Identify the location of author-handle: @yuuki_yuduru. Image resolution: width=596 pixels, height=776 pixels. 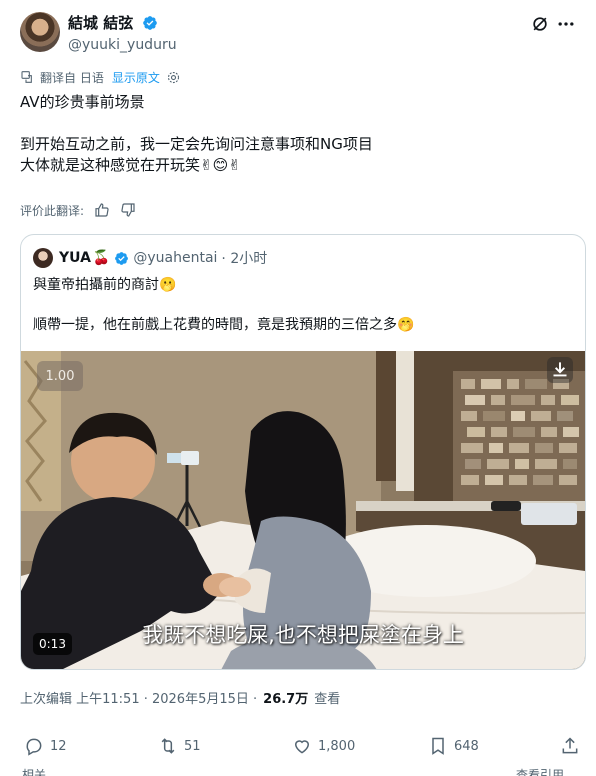
(122, 45).